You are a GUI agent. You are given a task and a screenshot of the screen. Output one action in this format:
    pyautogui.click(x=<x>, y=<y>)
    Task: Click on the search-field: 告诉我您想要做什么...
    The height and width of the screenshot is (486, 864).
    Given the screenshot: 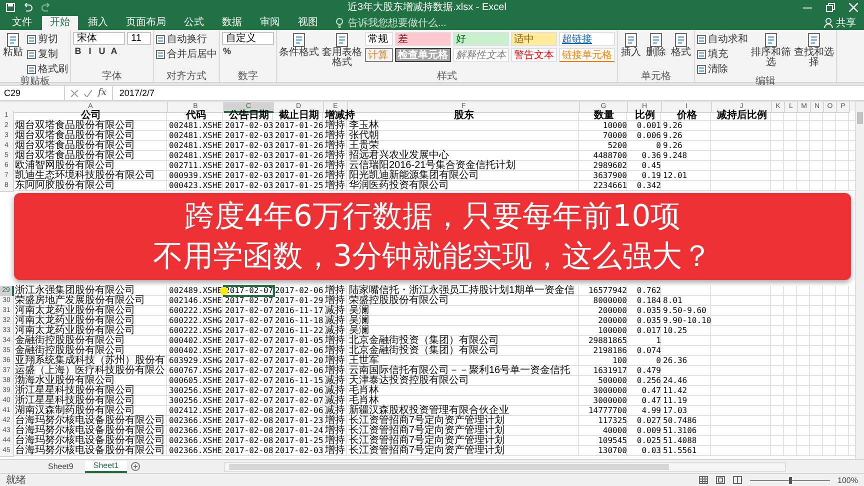 What is the action you would take?
    pyautogui.click(x=418, y=23)
    